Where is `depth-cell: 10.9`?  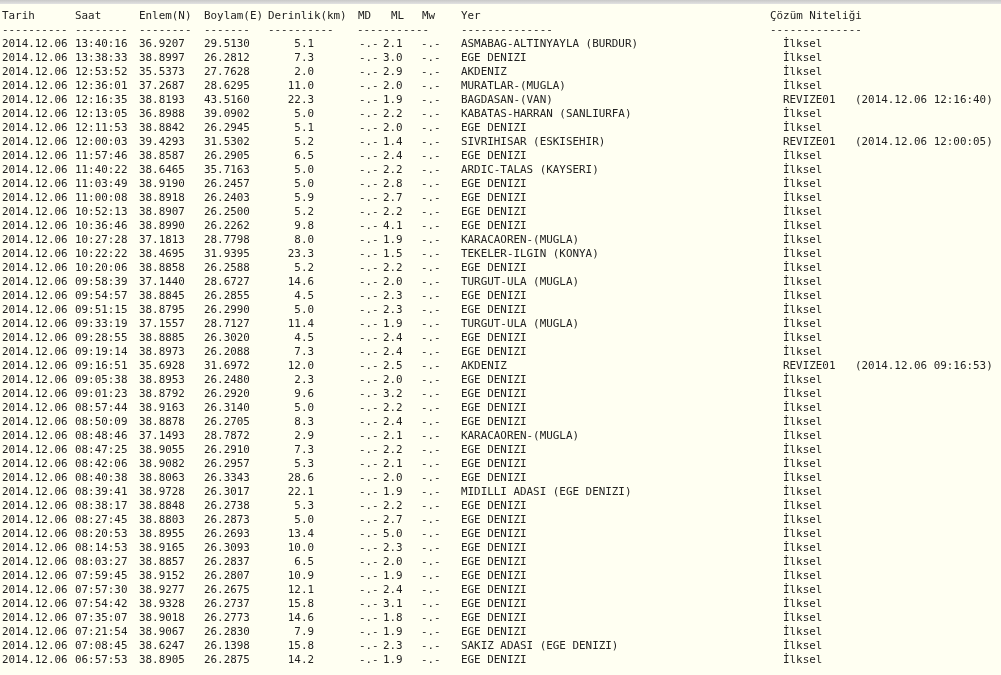 depth-cell: 10.9 is located at coordinates (300, 576).